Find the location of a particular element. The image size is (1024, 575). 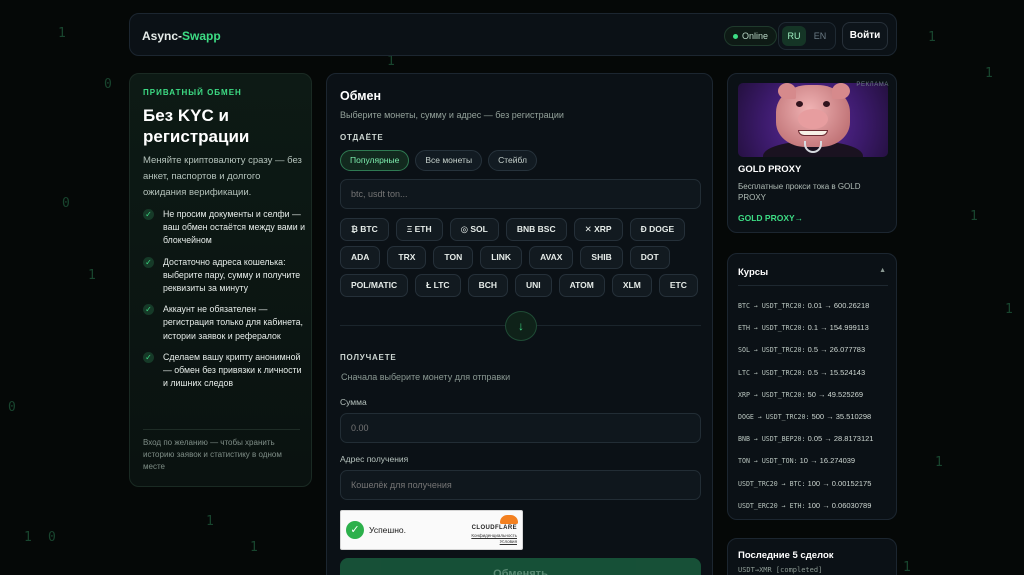

address-label: Адрес получения is located at coordinates (374, 459).